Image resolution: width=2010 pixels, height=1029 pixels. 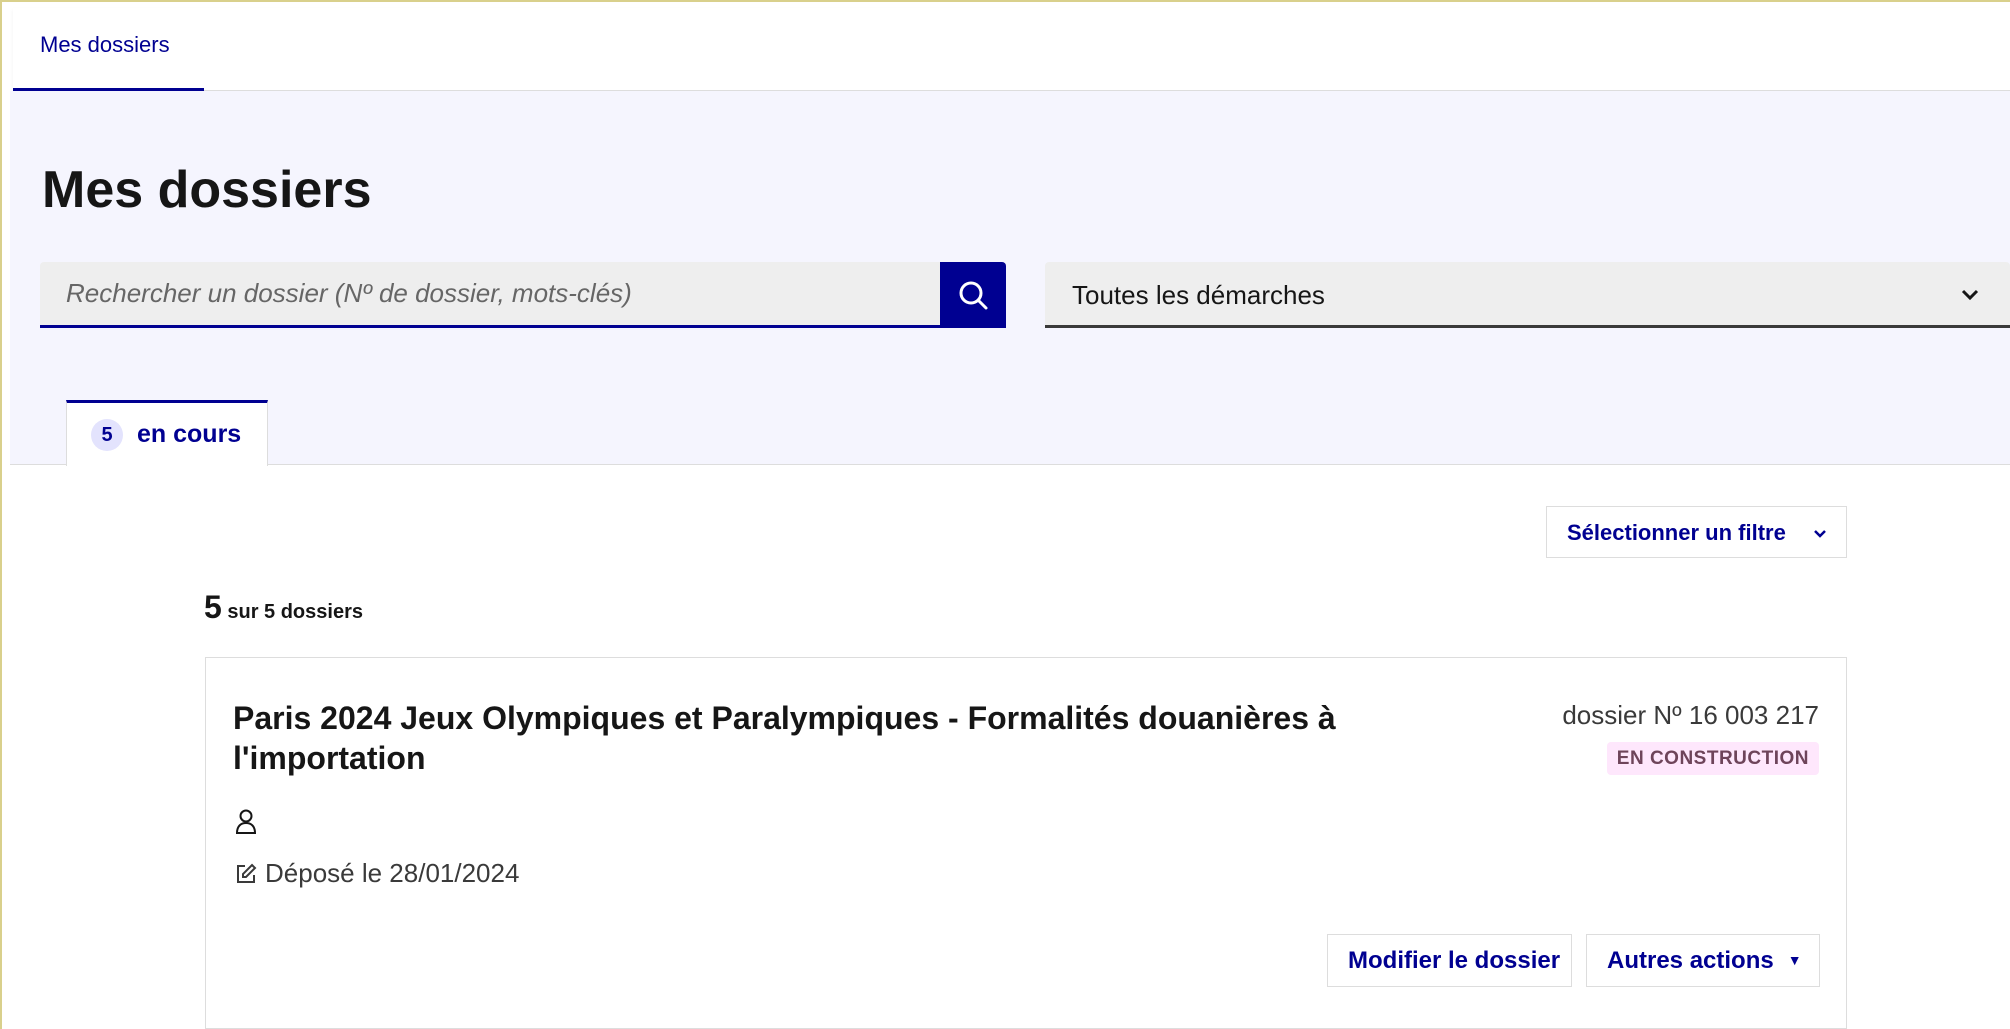 What do you see at coordinates (1676, 532) in the screenshot?
I see `filter-button-label: Sélectionner un filtre` at bounding box center [1676, 532].